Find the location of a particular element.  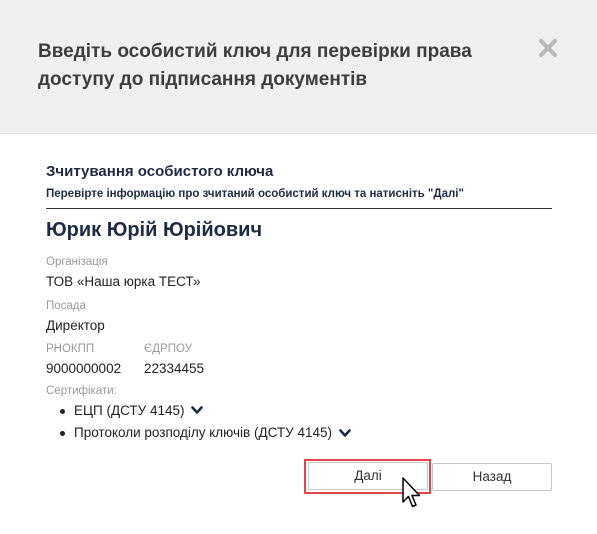

section-title: Зчитування особистого ключа is located at coordinates (160, 171).